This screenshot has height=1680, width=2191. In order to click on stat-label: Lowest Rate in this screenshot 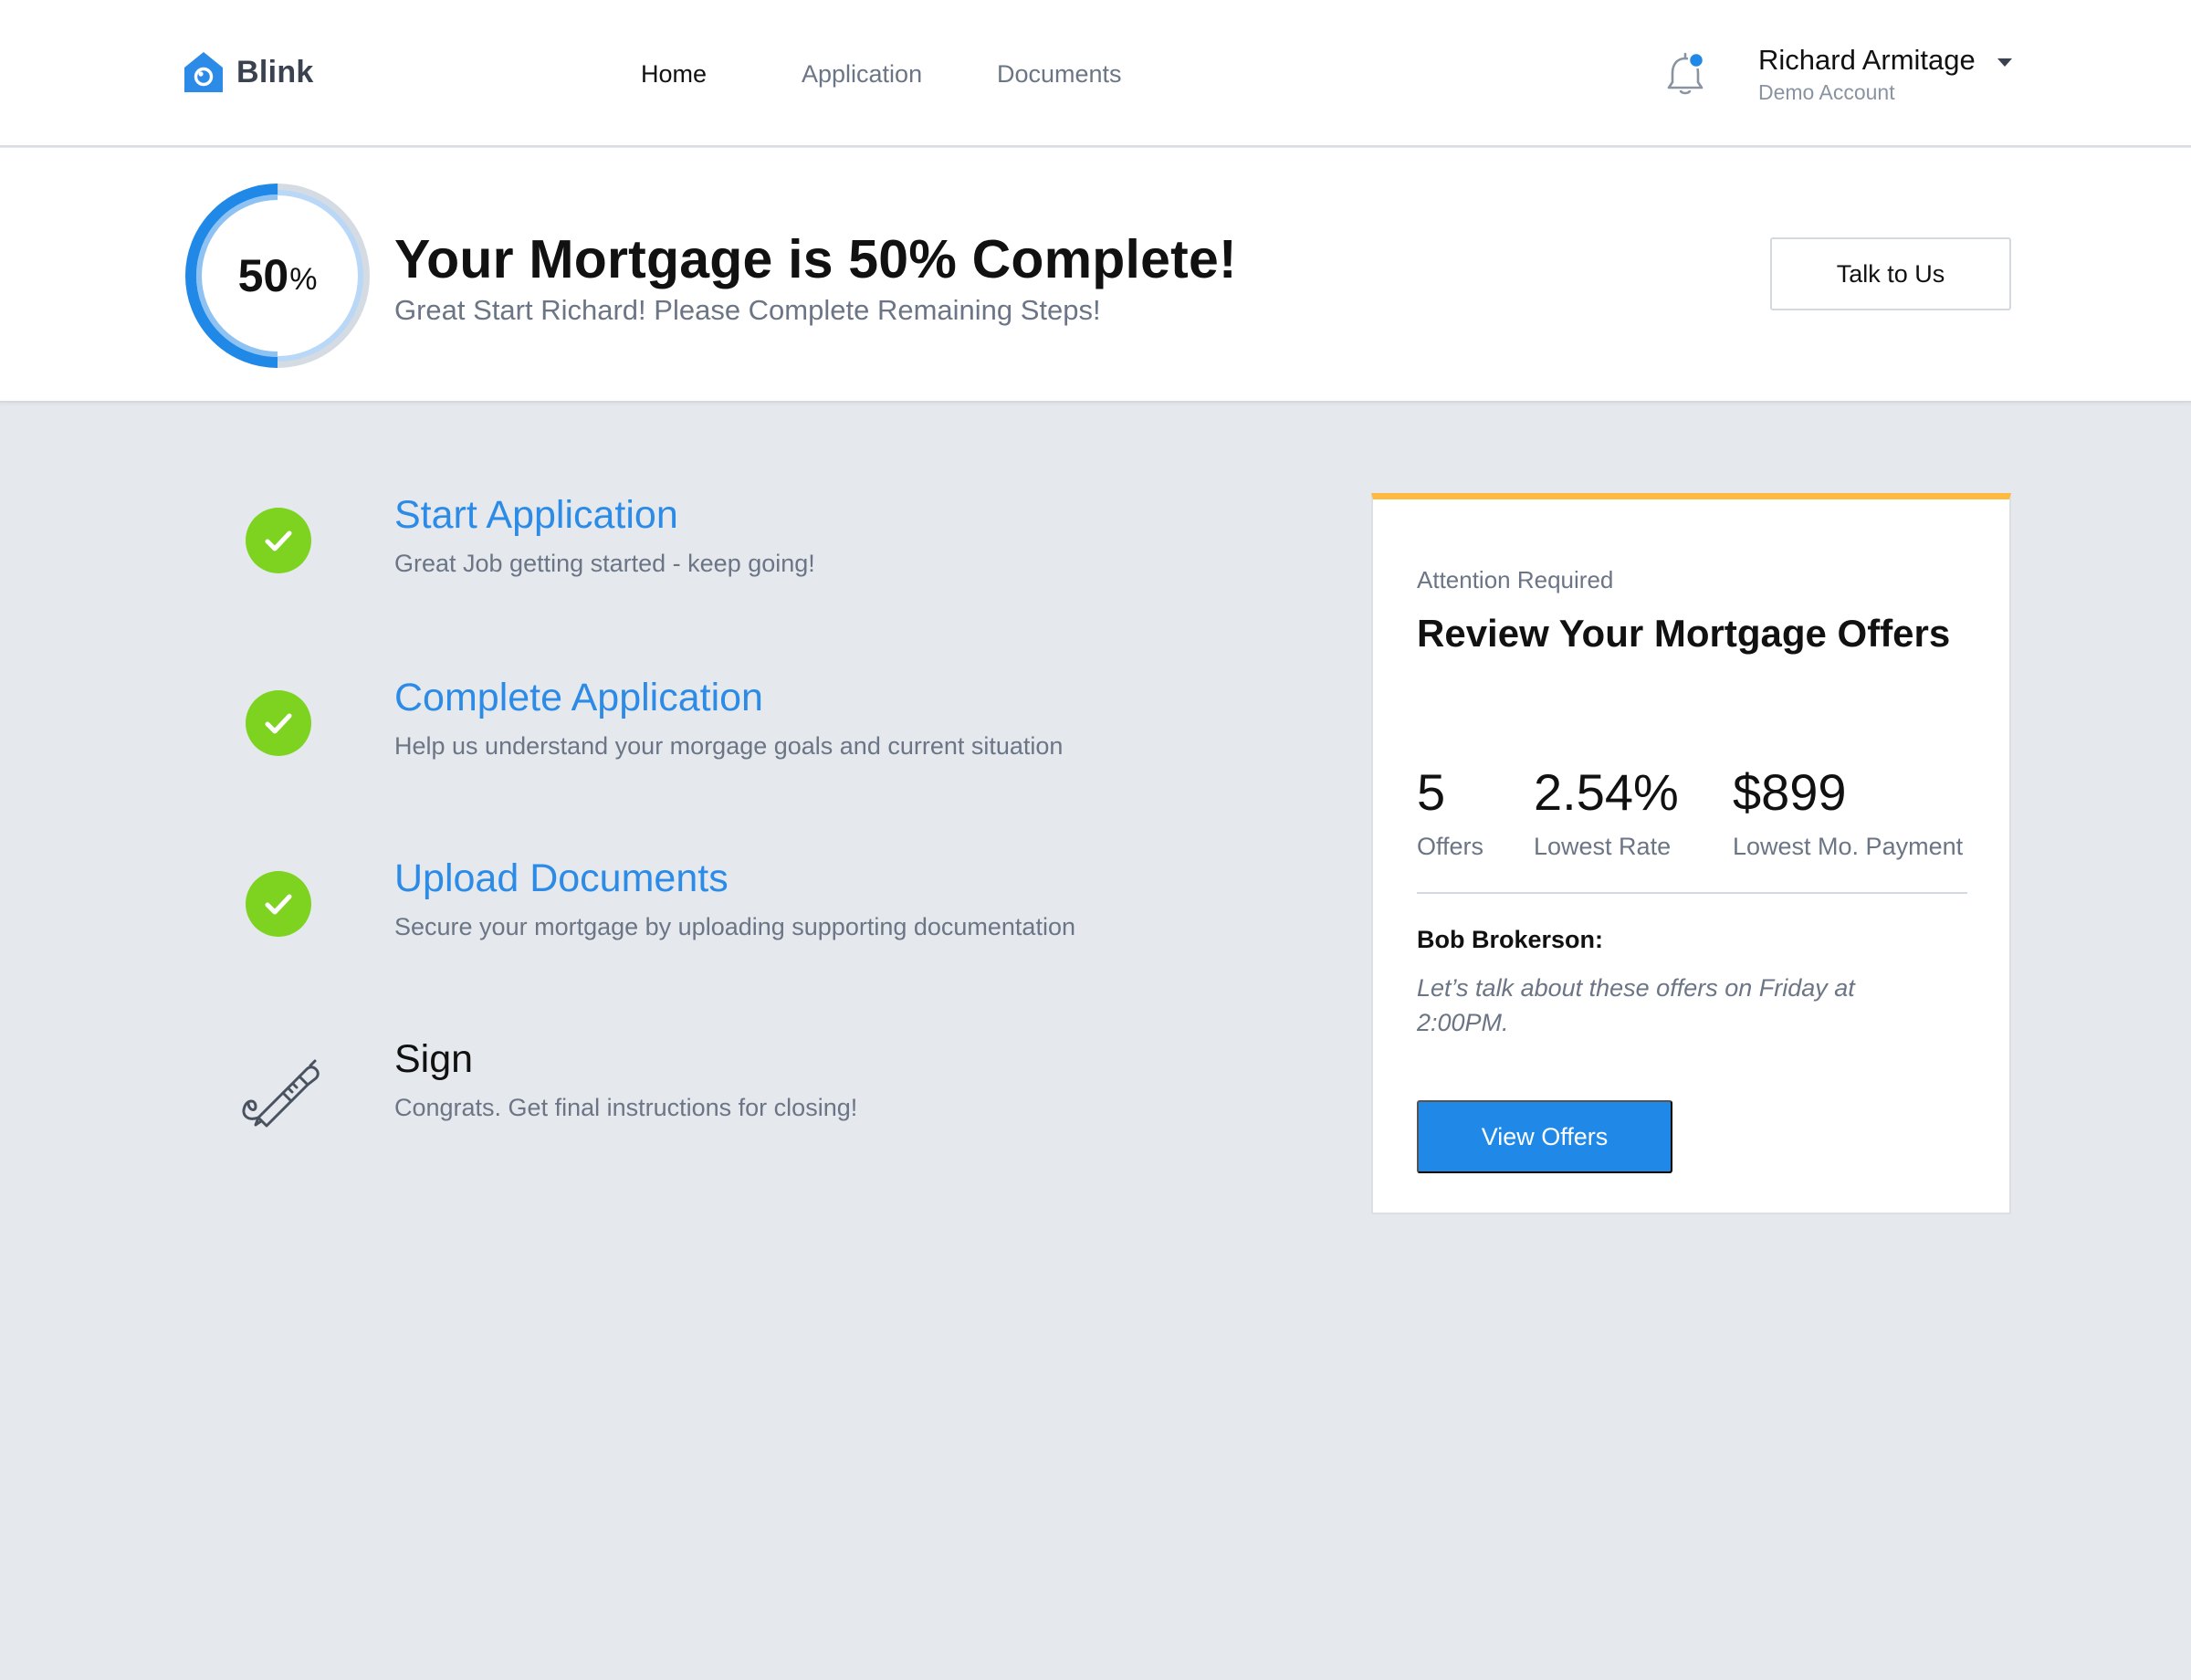, I will do `click(1603, 846)`.